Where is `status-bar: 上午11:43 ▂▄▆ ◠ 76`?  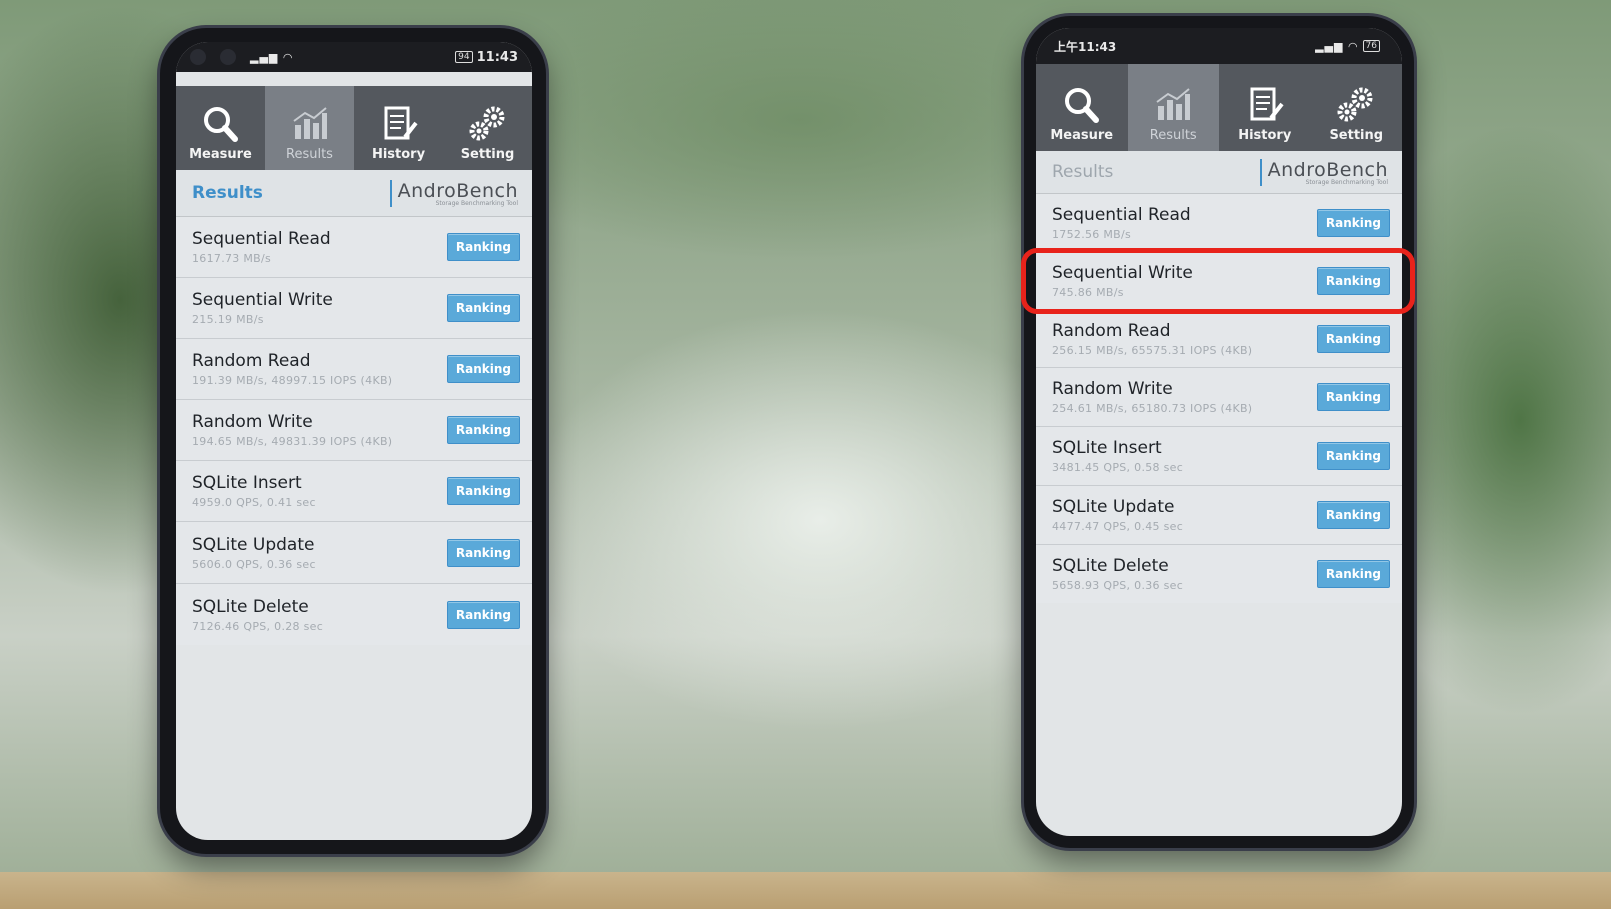 status-bar: 上午11:43 ▂▄▆ ◠ 76 is located at coordinates (1219, 46).